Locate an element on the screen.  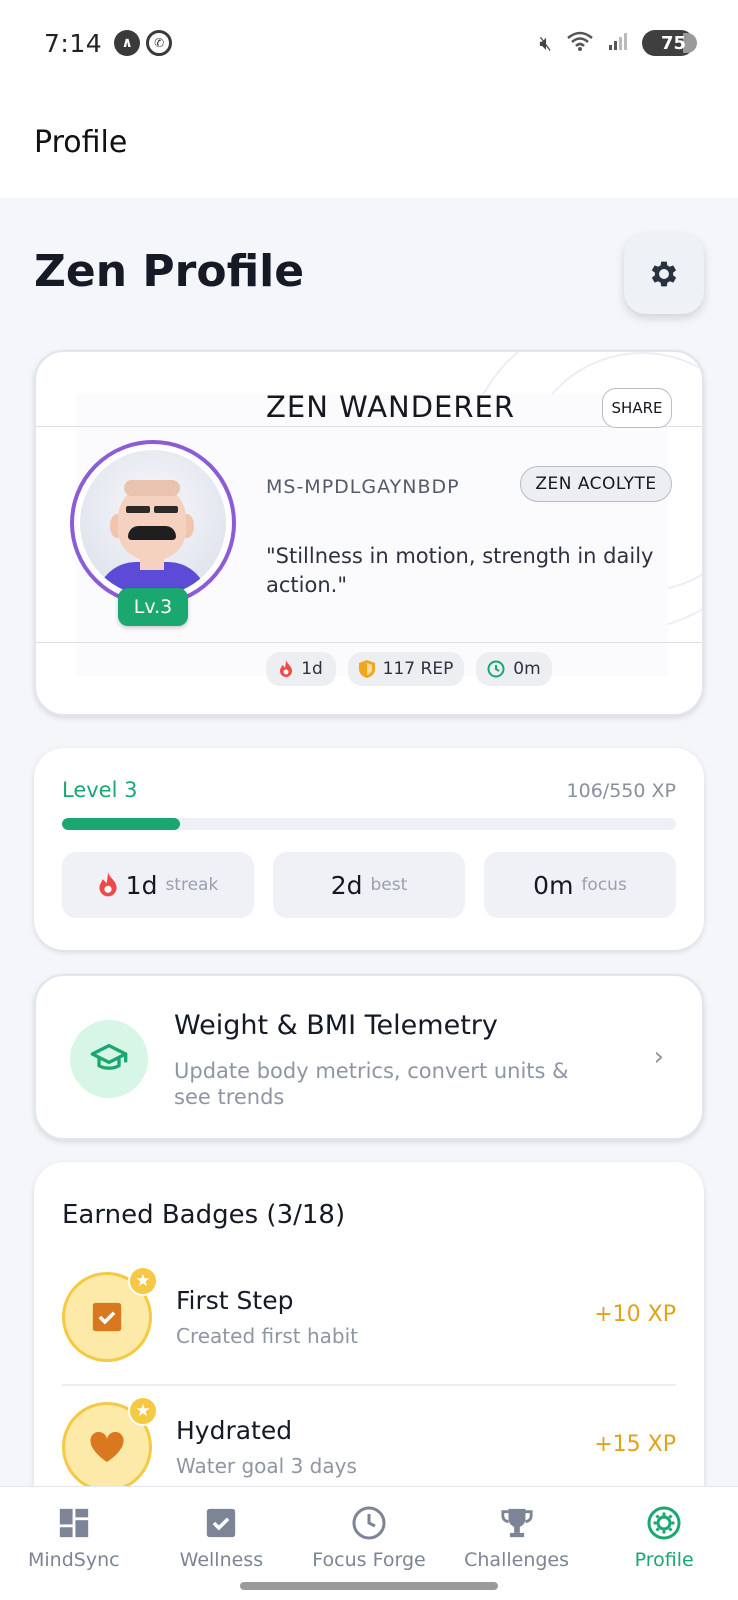
wifi-icon is located at coordinates (580, 43).